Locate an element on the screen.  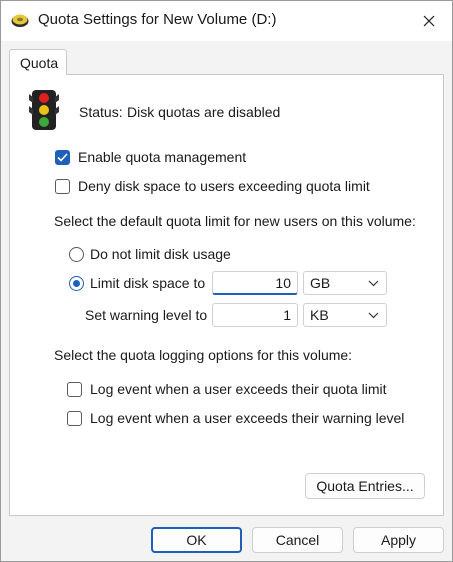
no-limit-radio is located at coordinates (76, 254).